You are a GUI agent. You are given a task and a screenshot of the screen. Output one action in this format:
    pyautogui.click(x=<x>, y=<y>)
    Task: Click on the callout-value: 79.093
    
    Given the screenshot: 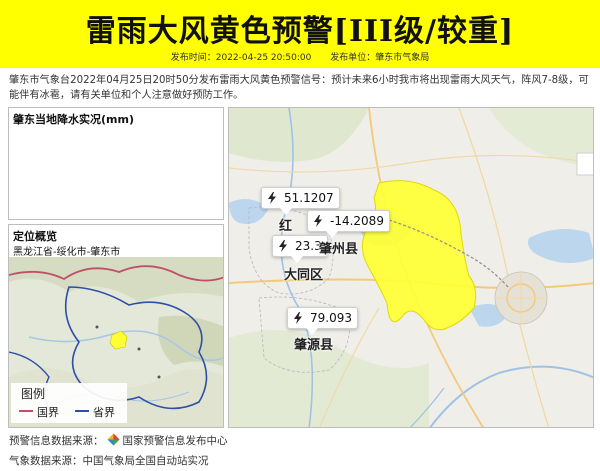 What is the action you would take?
    pyautogui.click(x=331, y=318)
    